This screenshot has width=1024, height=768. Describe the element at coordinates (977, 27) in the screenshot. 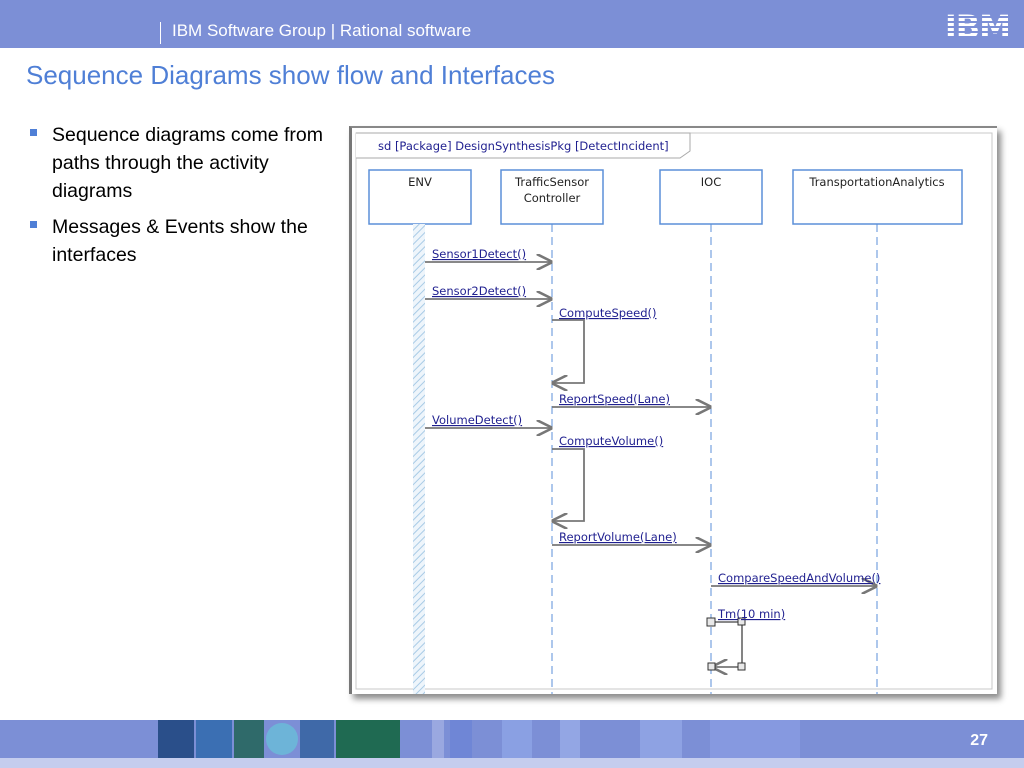

I see `ibm-logo: IBM` at that location.